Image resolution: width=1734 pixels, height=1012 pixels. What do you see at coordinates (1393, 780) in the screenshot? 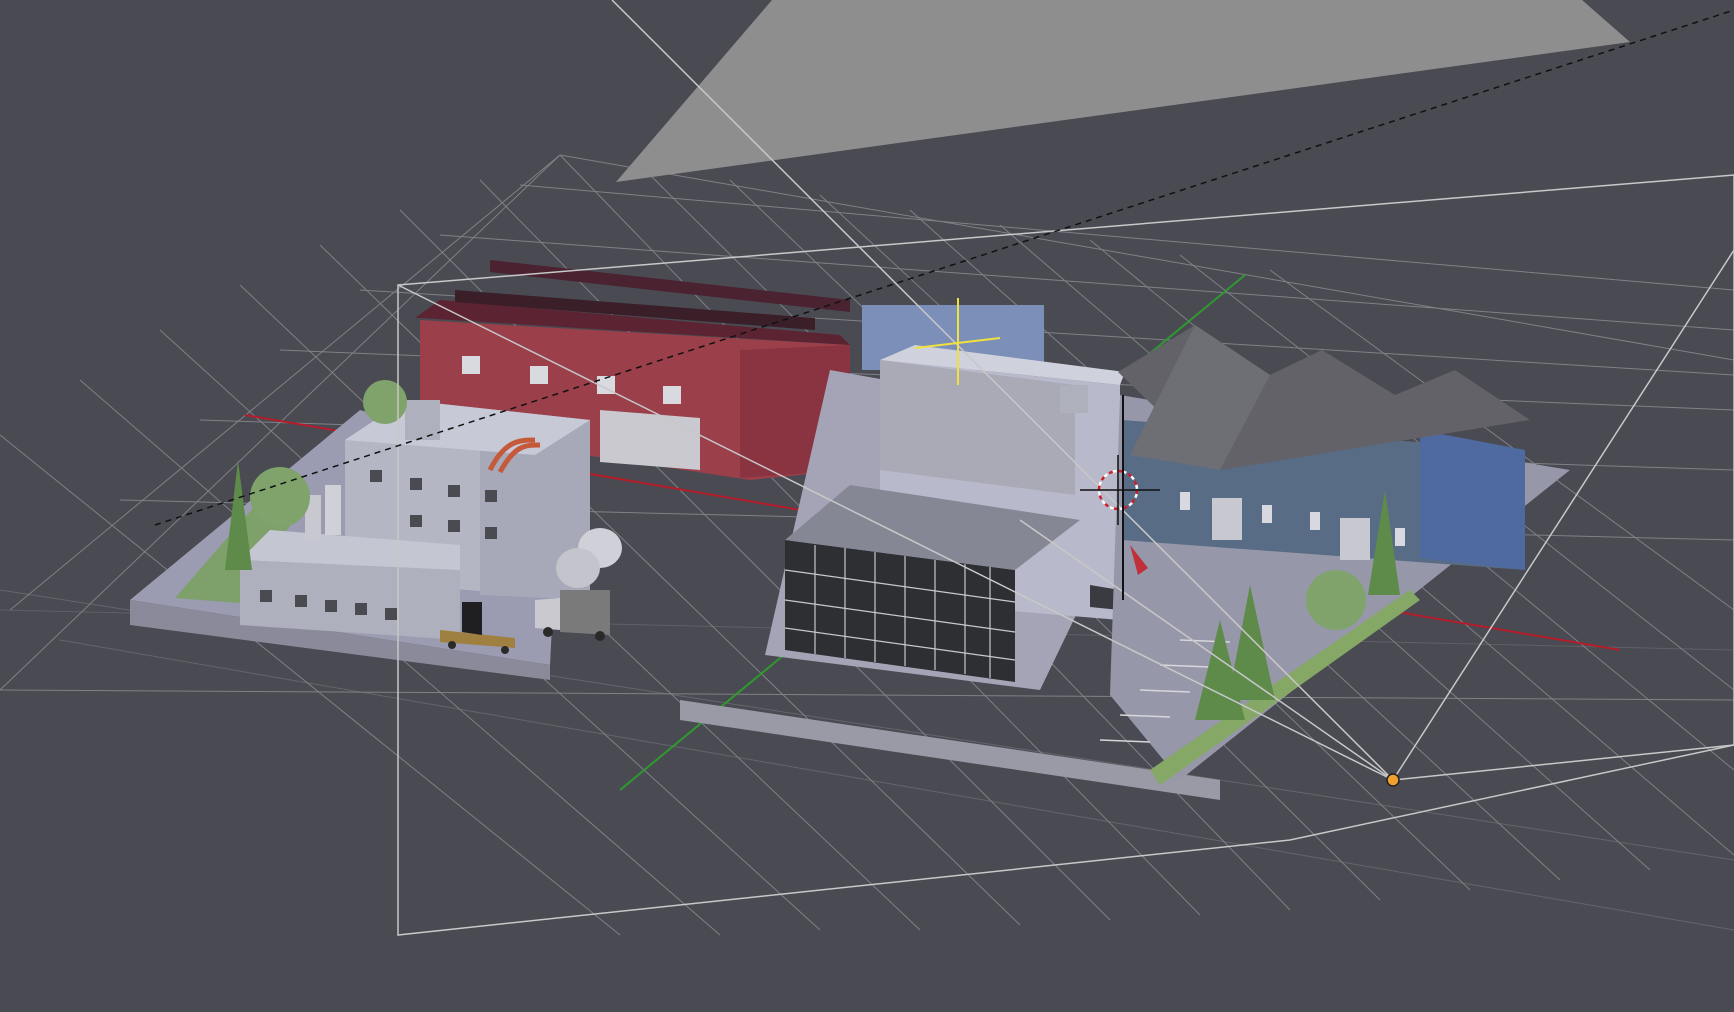
I see `lamp-origin-dot` at bounding box center [1393, 780].